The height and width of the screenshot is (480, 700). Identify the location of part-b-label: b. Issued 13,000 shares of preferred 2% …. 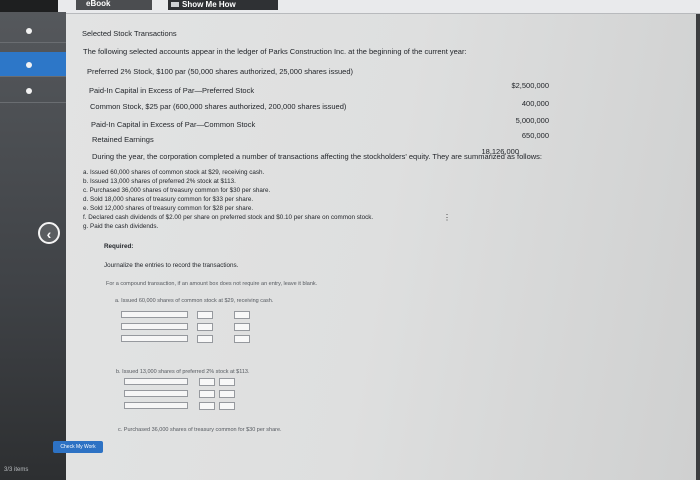
(183, 372).